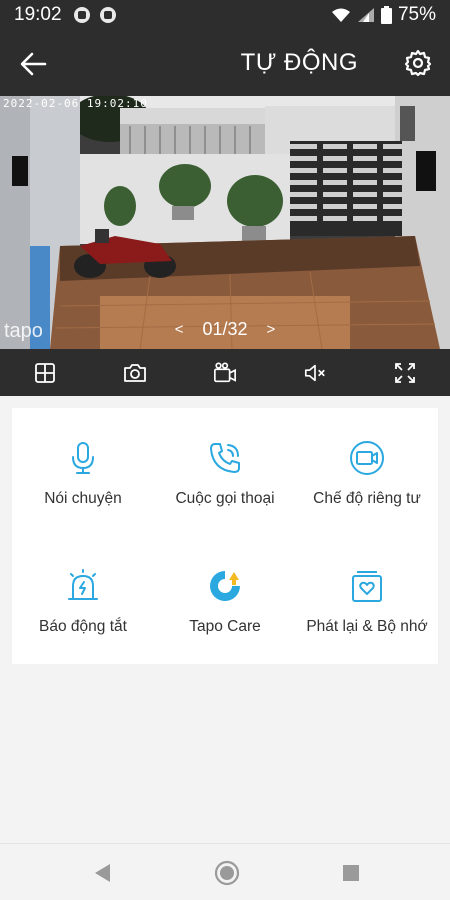  I want to click on talk-feature-button: Nói chuyện, so click(83, 472).